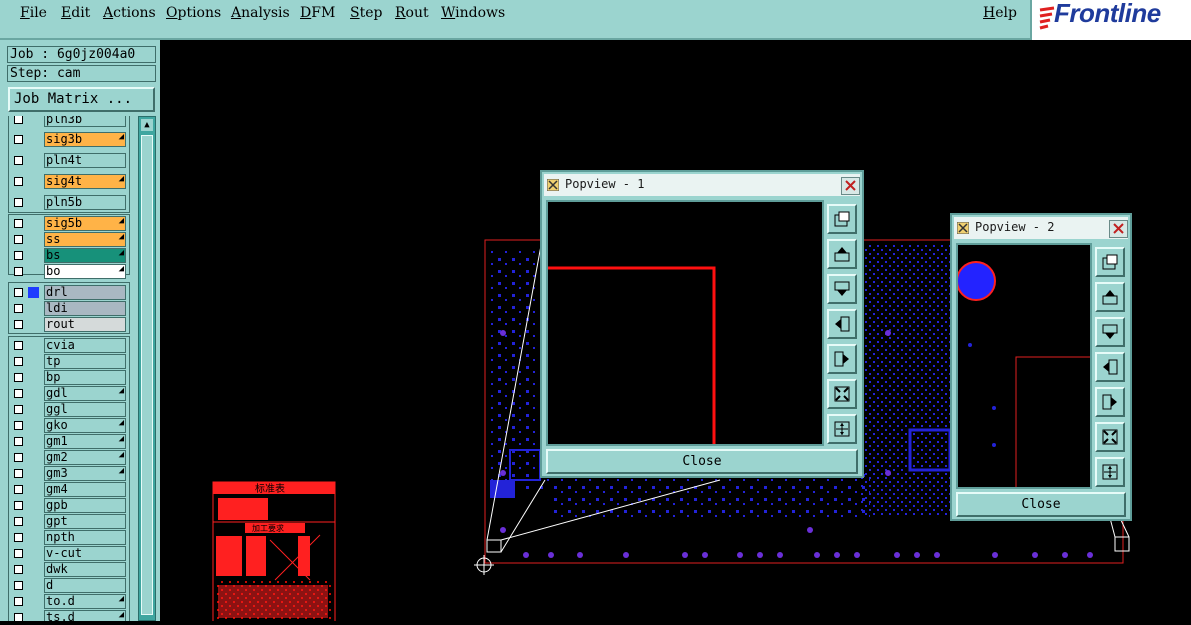 Image resolution: width=1191 pixels, height=625 pixels. I want to click on layer-name: gm1, so click(85, 441).